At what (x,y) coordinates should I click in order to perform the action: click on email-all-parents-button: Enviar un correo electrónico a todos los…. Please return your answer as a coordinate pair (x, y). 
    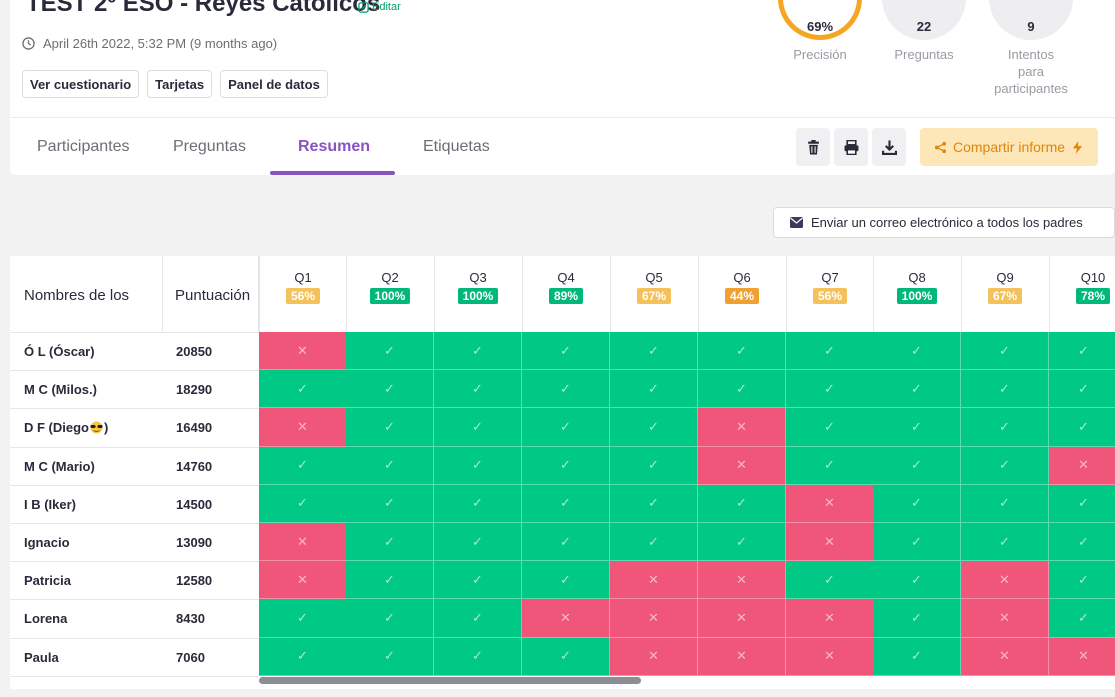
    Looking at the image, I should click on (944, 222).